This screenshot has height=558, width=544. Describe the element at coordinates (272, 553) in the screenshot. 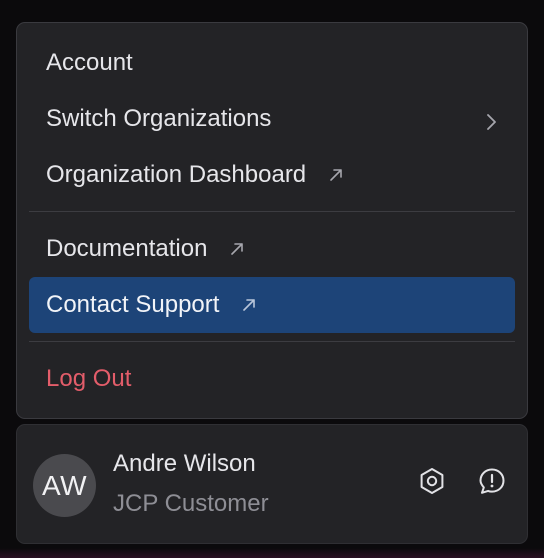

I see `background-edge-glow` at that location.